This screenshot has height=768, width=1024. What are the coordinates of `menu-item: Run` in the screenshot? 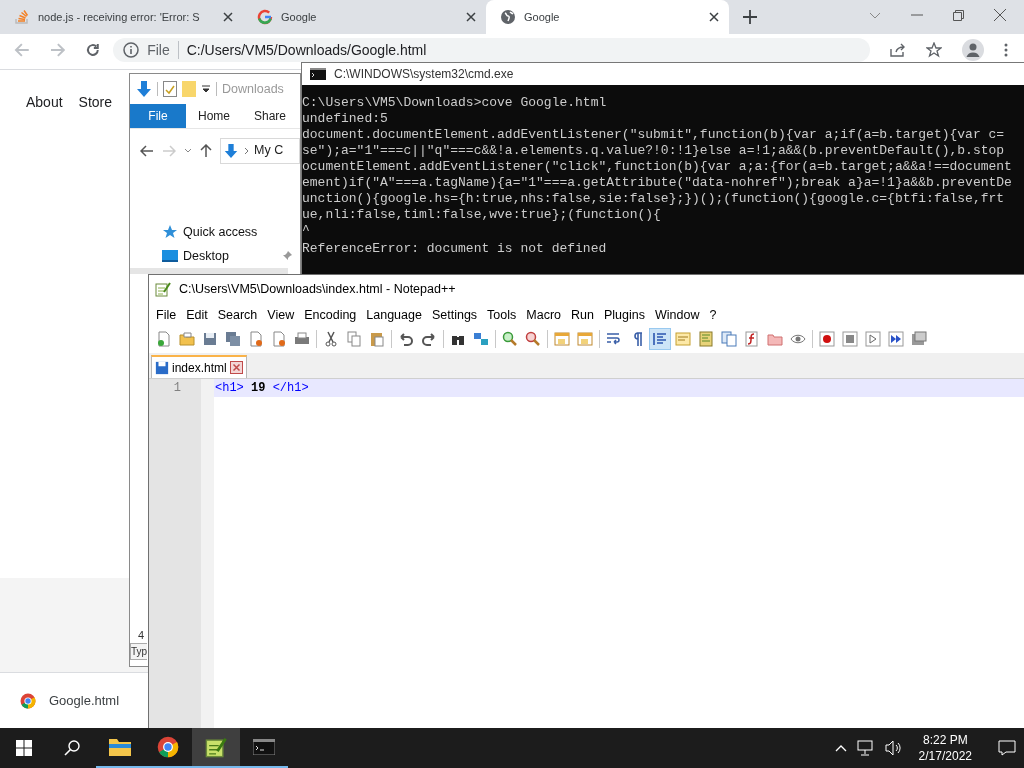 It's located at (582, 315).